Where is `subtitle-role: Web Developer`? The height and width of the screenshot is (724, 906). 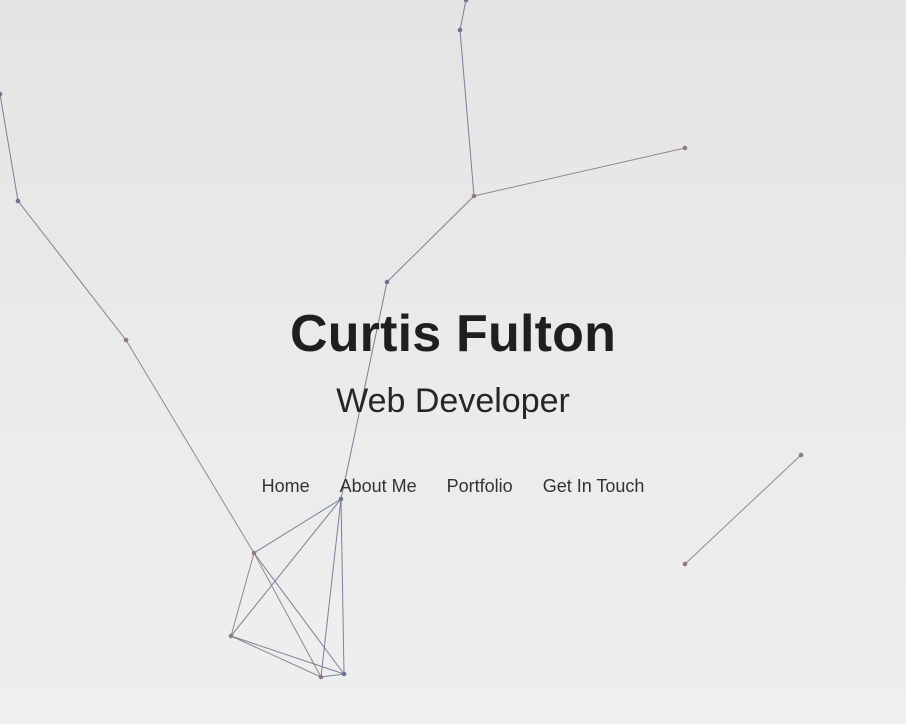
subtitle-role: Web Developer is located at coordinates (453, 401).